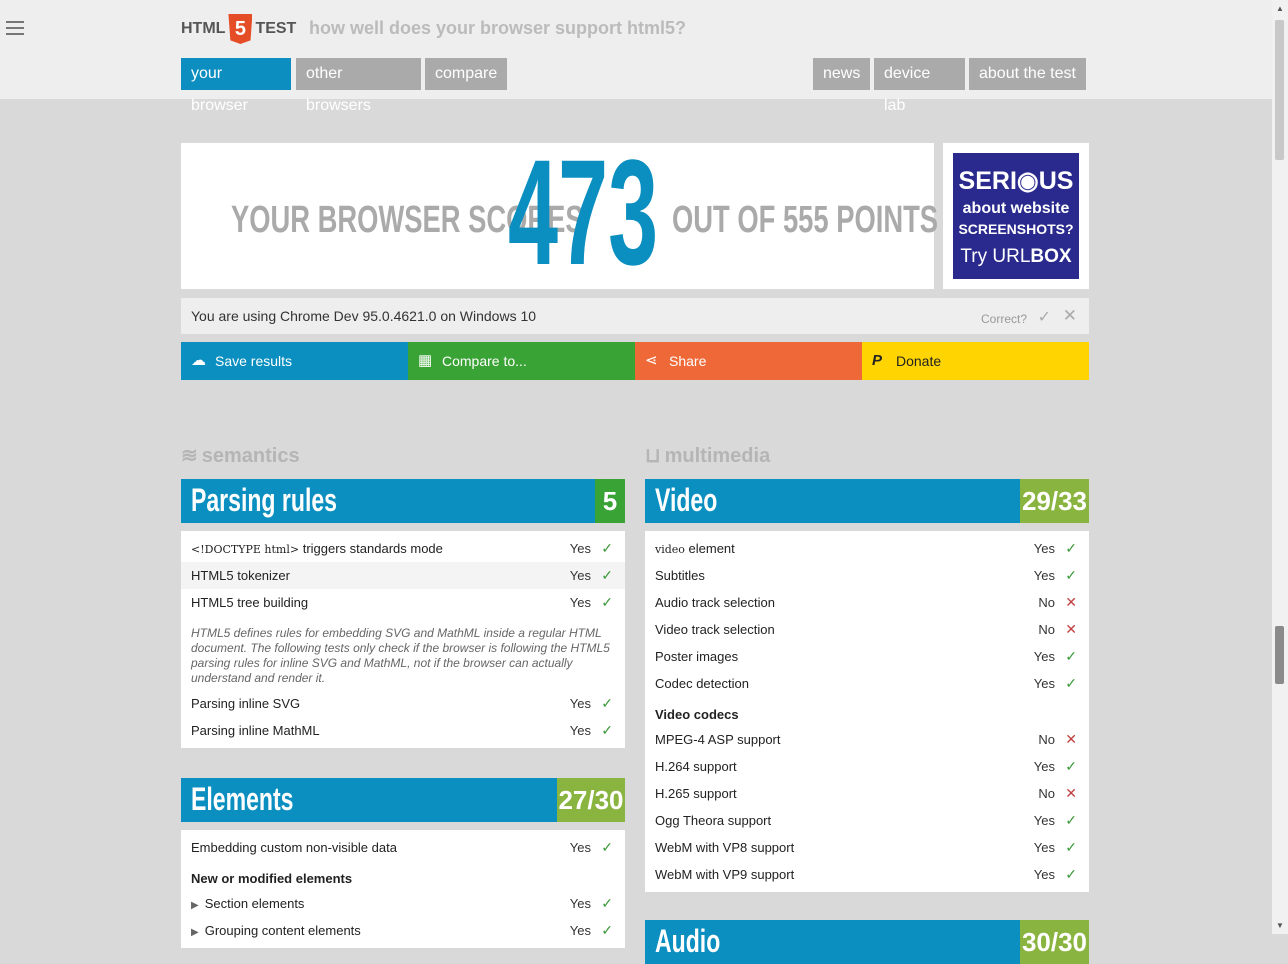  What do you see at coordinates (707, 455) in the screenshot?
I see `section-heading-multimedia: ⊔ multimedia` at bounding box center [707, 455].